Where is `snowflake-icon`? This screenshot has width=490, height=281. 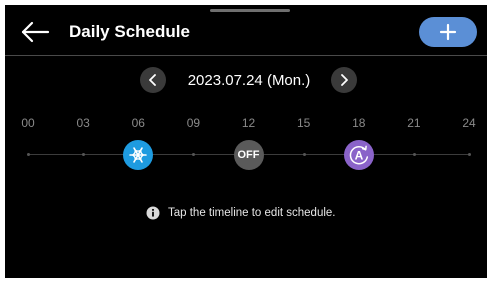
snowflake-icon is located at coordinates (138, 155).